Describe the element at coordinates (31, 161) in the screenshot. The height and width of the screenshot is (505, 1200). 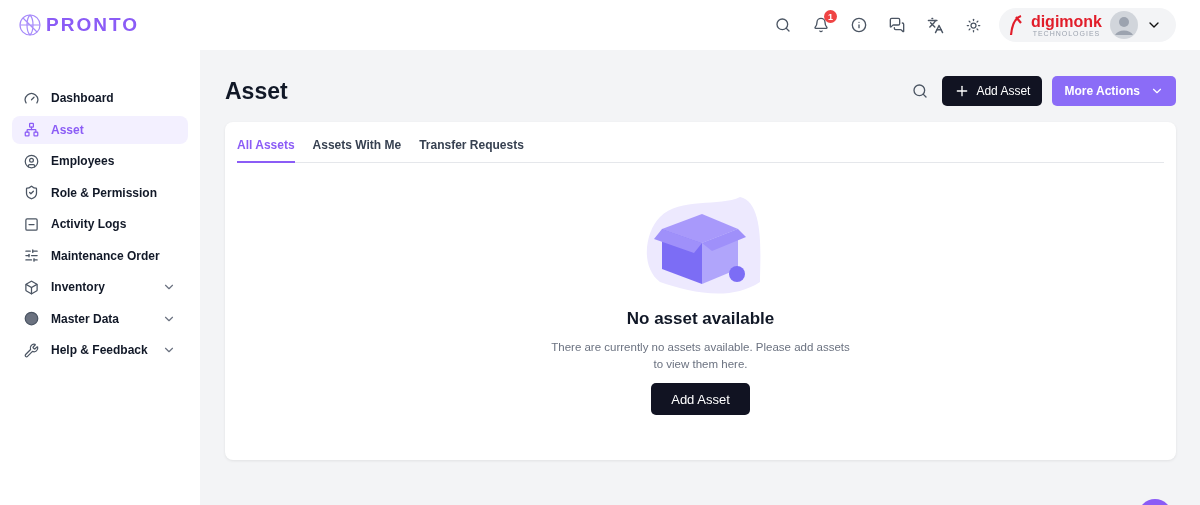
I see `user-icon` at that location.